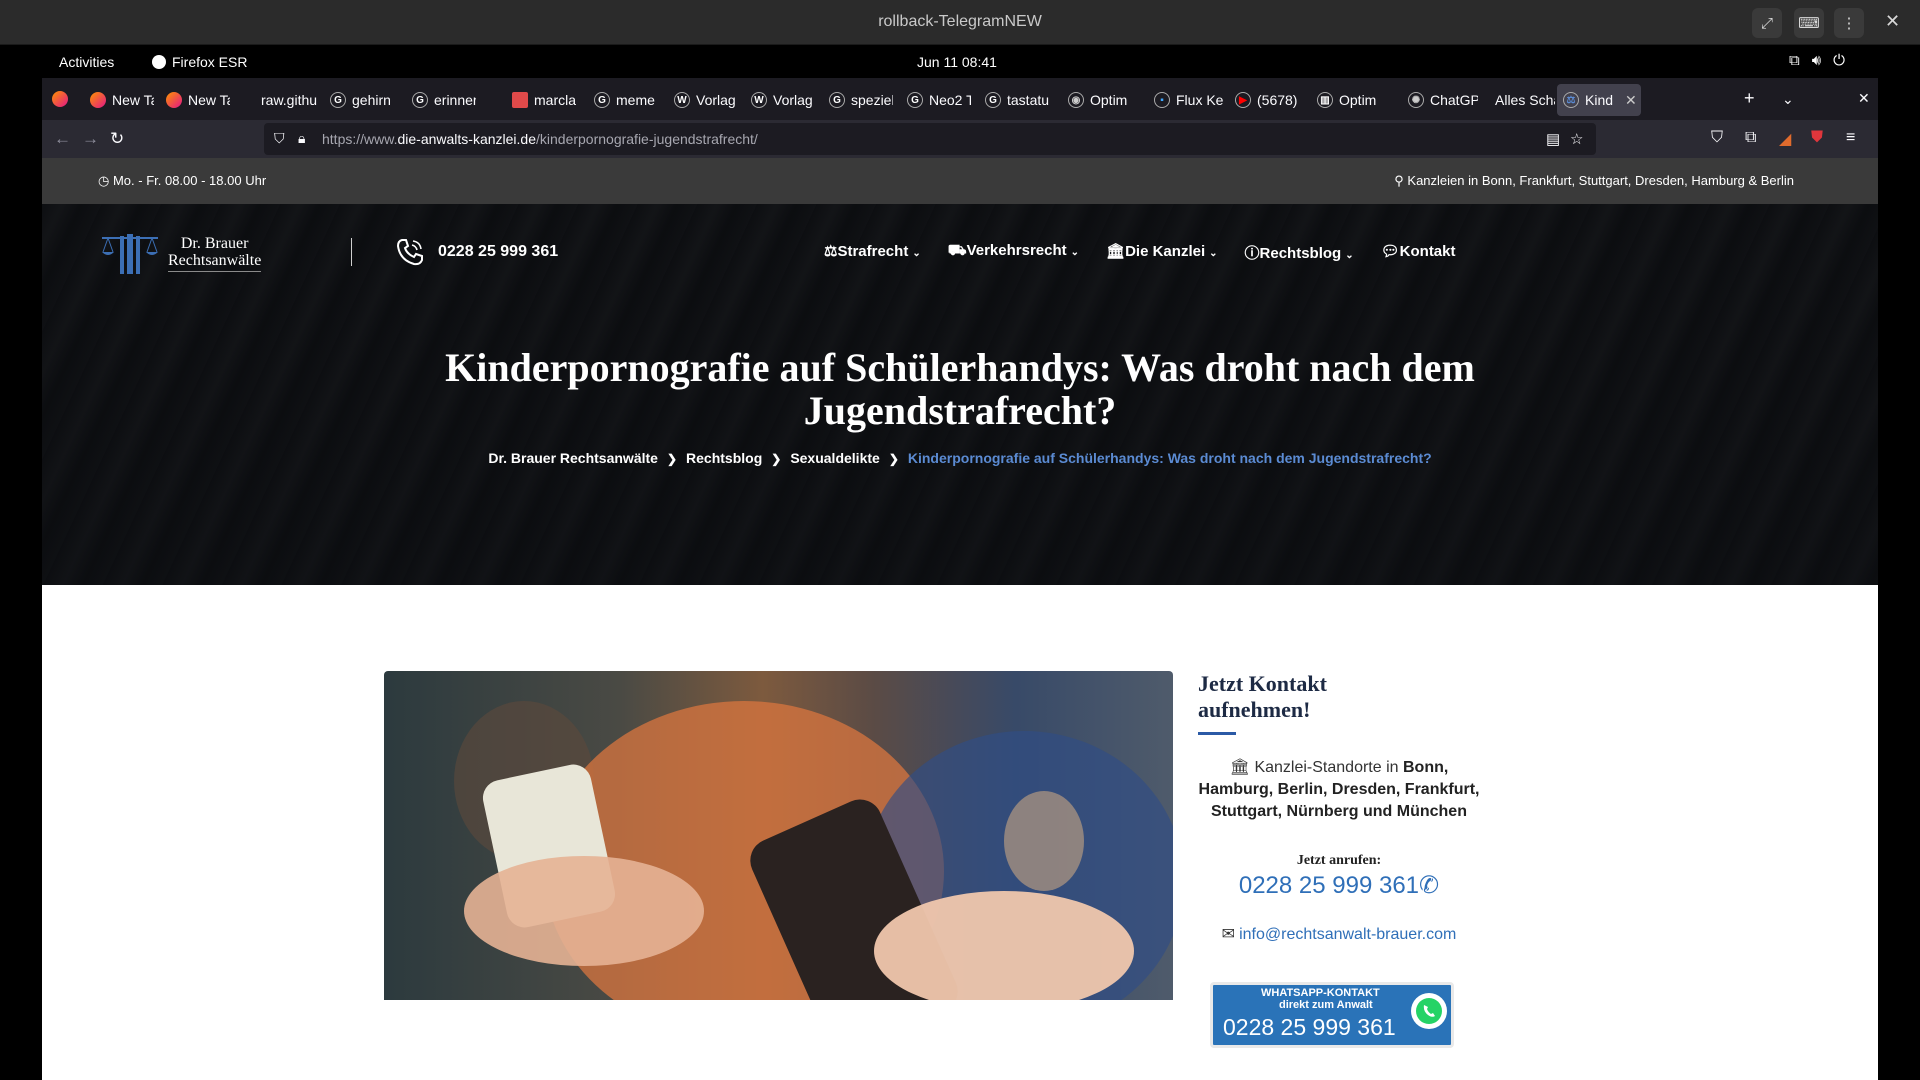  I want to click on image-favicon-icon, so click(520, 100).